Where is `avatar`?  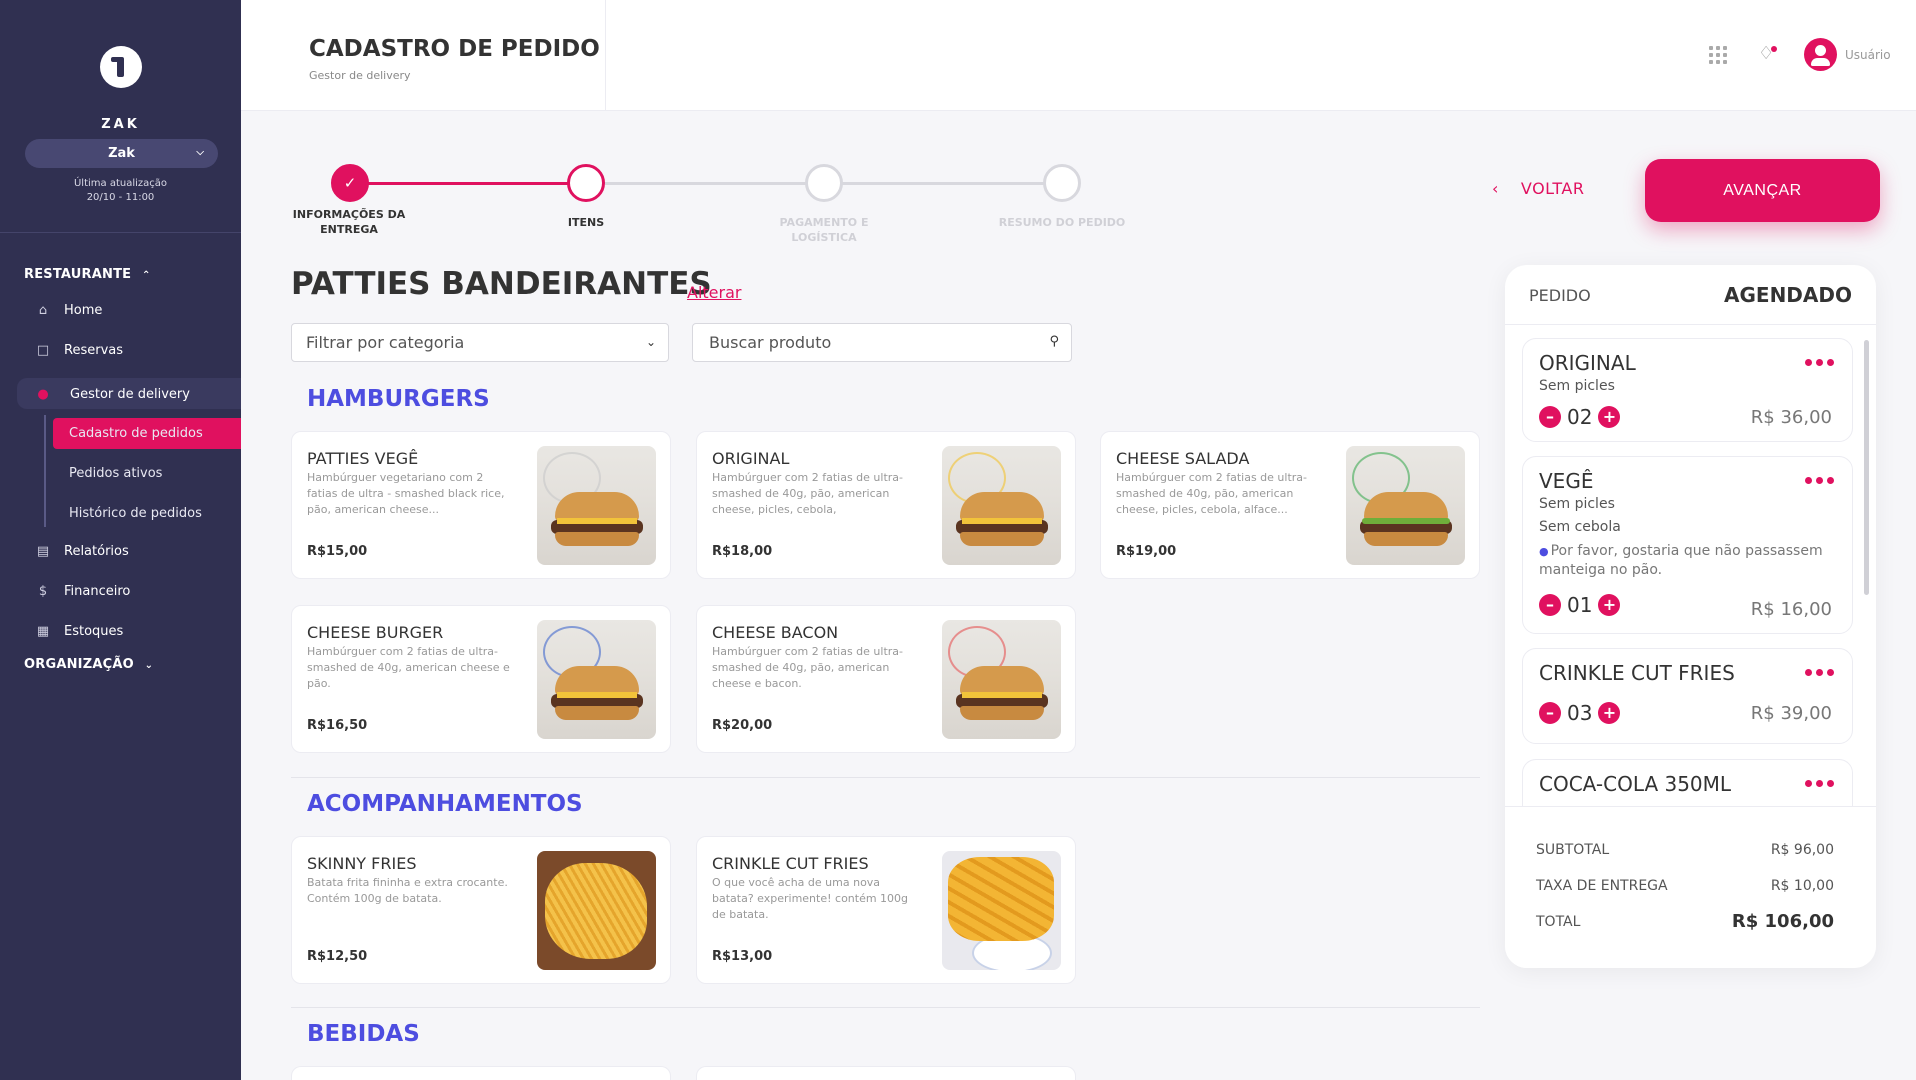
avatar is located at coordinates (1820, 54).